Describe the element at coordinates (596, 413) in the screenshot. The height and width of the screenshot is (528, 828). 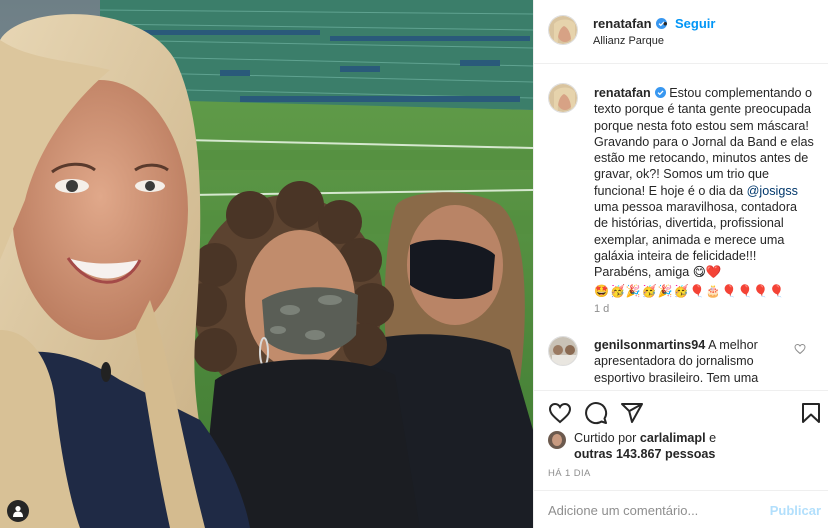
I see `comment-icon` at that location.